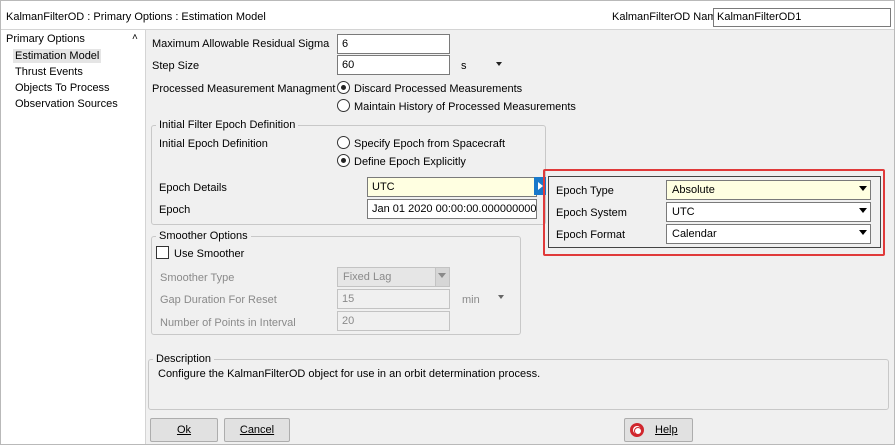  I want to click on use-smoother-label: Use Smoother, so click(209, 254).